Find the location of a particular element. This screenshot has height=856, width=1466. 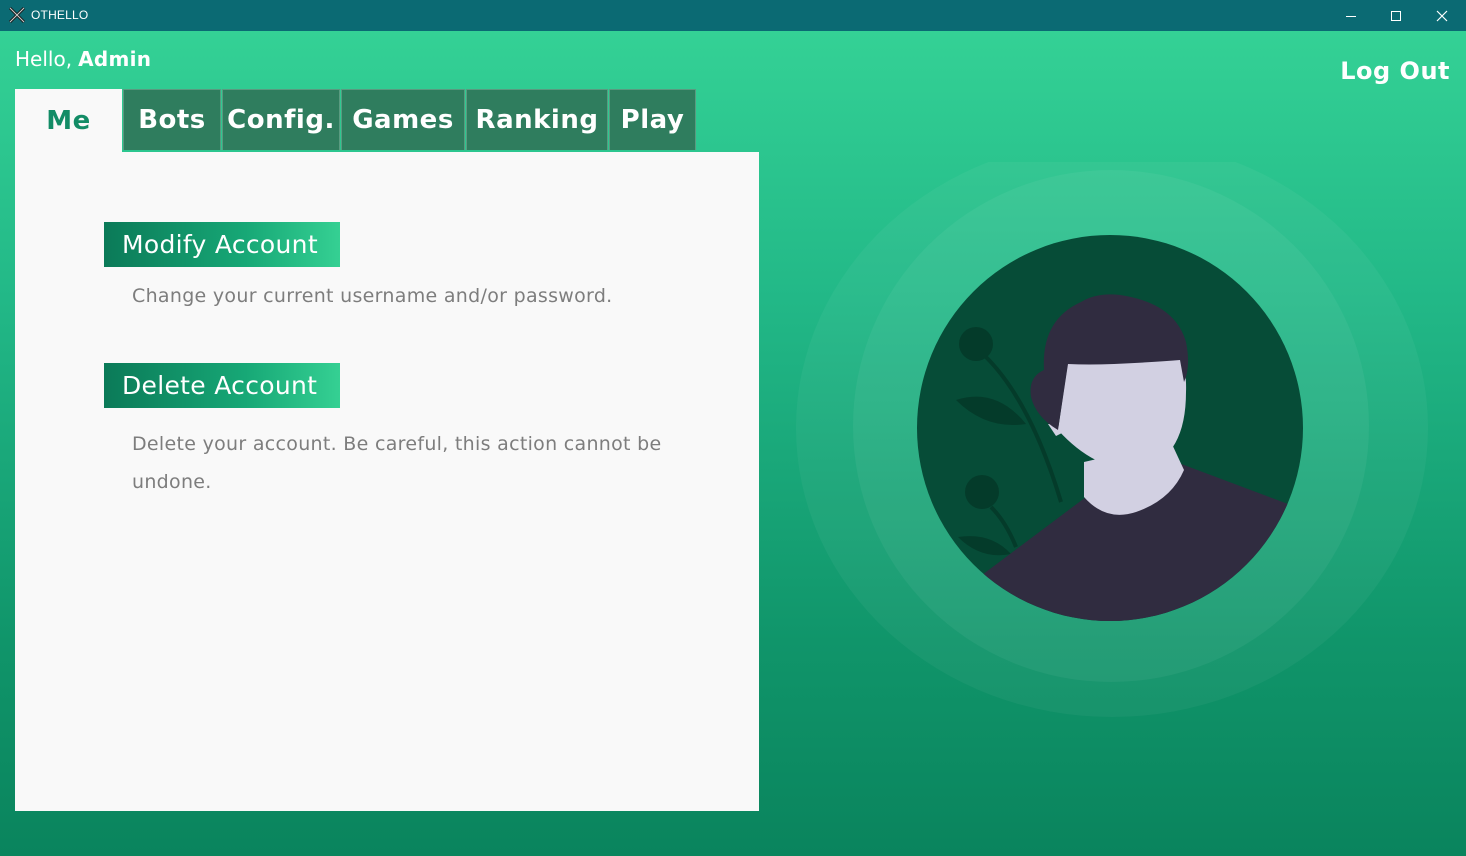

app-logo-icon is located at coordinates (17, 15).